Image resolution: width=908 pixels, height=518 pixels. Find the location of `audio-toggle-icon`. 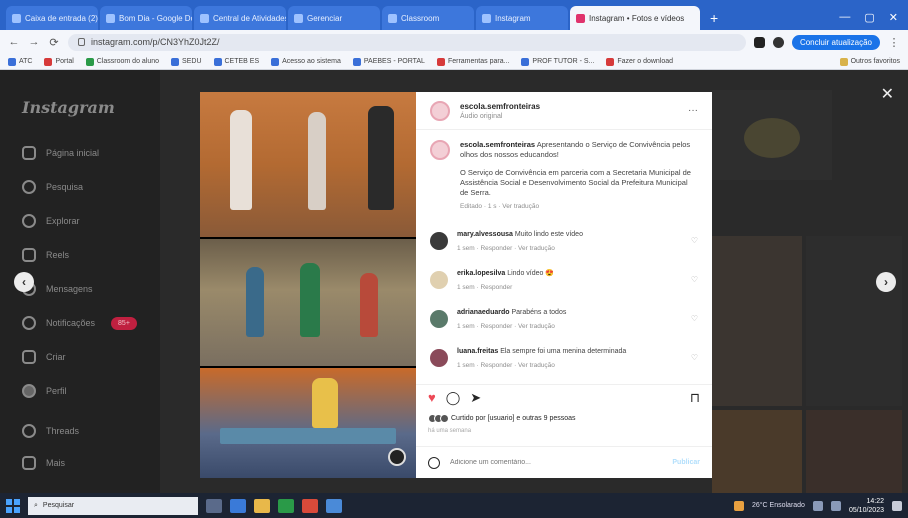

audio-toggle-icon is located at coordinates (397, 457).